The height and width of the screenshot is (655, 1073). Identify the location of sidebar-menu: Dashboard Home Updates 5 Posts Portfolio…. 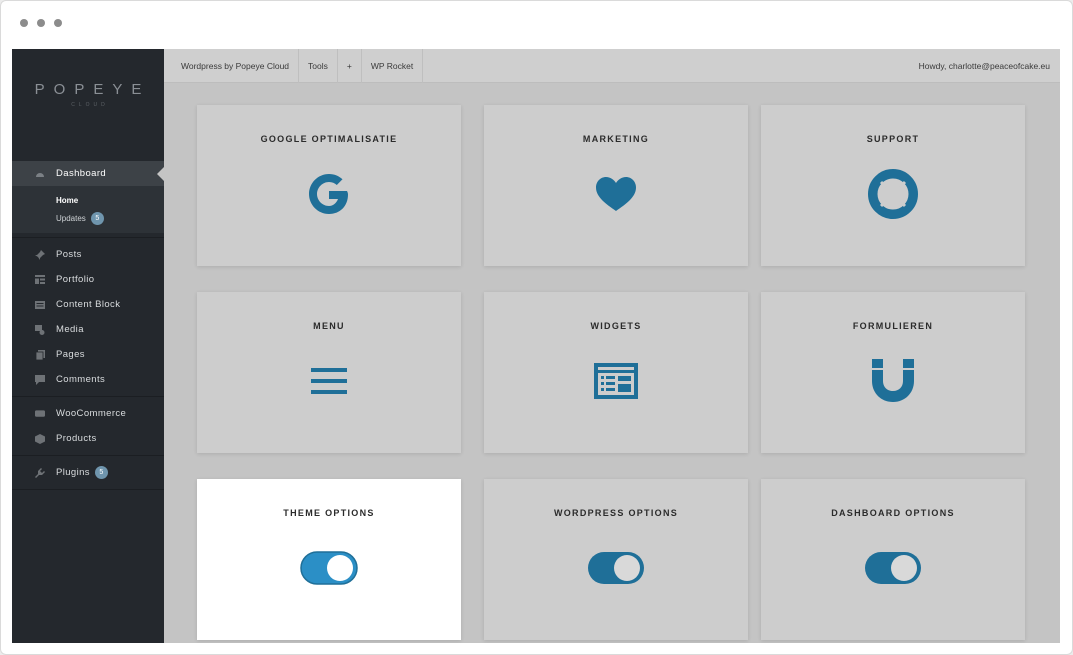
(88, 327).